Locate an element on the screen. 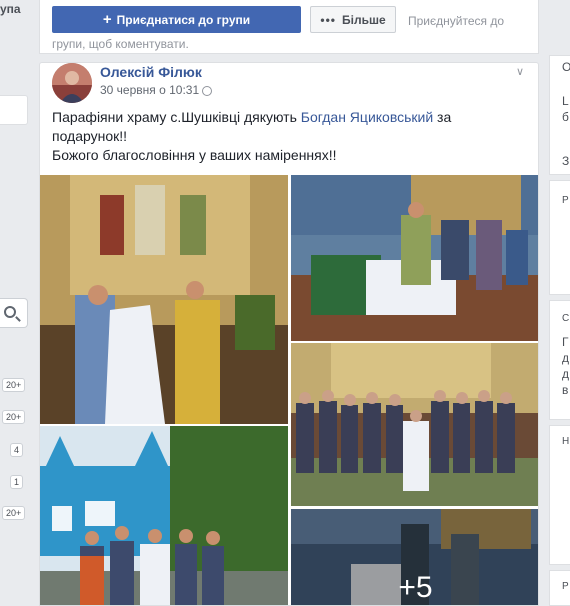 Image resolution: width=570 pixels, height=606 pixels. count-badge: 1 is located at coordinates (17, 482).